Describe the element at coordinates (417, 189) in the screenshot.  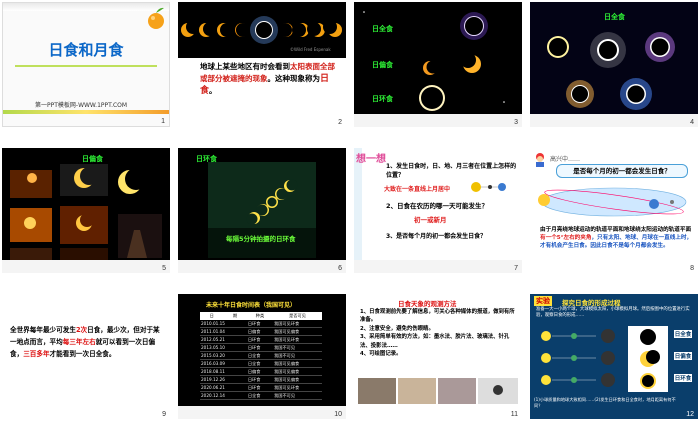
I see `answer-1: 大致在一条直线上月居中` at that location.